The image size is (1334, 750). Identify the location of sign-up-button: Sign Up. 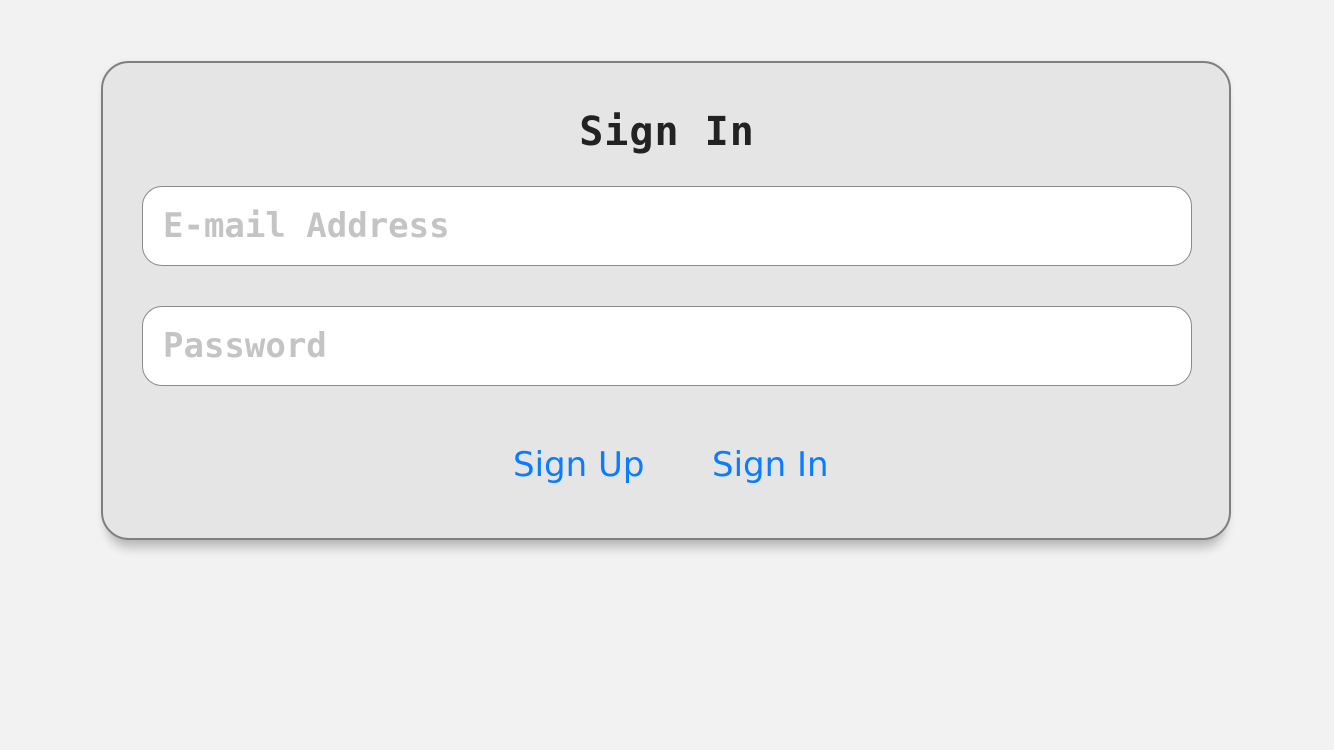
(578, 465).